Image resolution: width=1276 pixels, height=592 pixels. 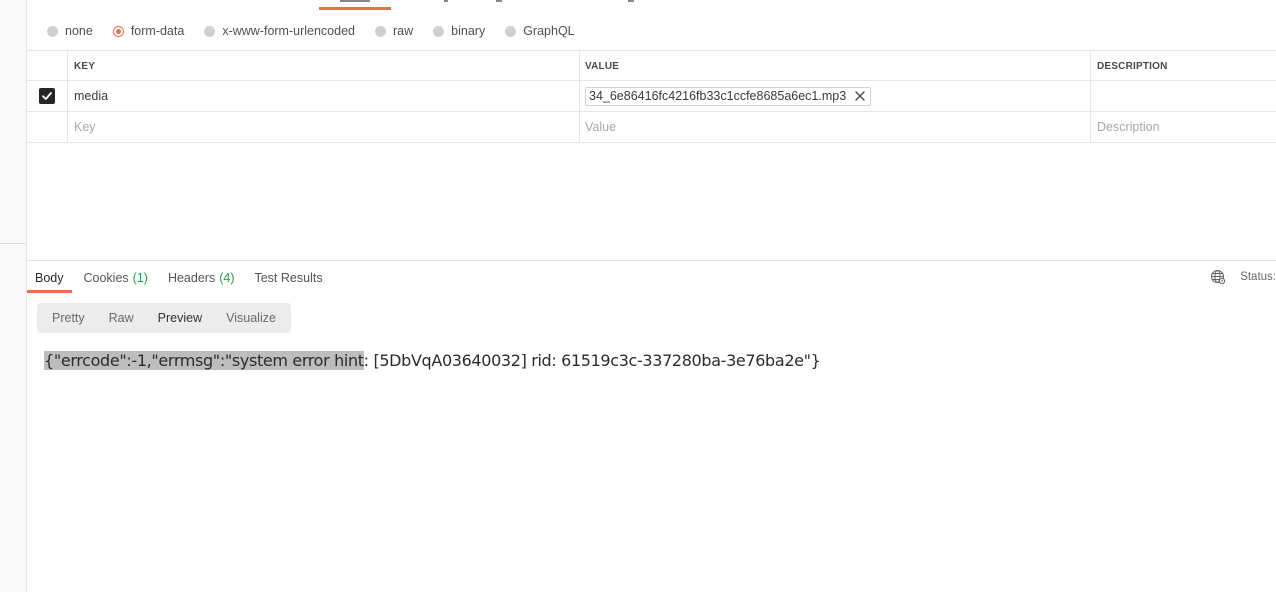 I want to click on tab-test-results: Test Results, so click(x=288, y=277).